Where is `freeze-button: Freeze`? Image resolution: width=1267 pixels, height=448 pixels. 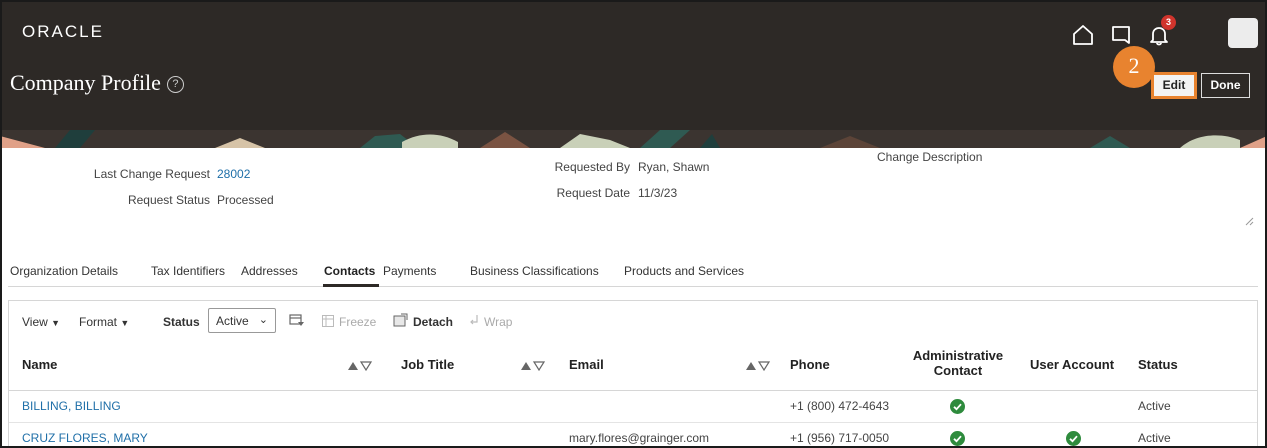
freeze-button: Freeze is located at coordinates (357, 322).